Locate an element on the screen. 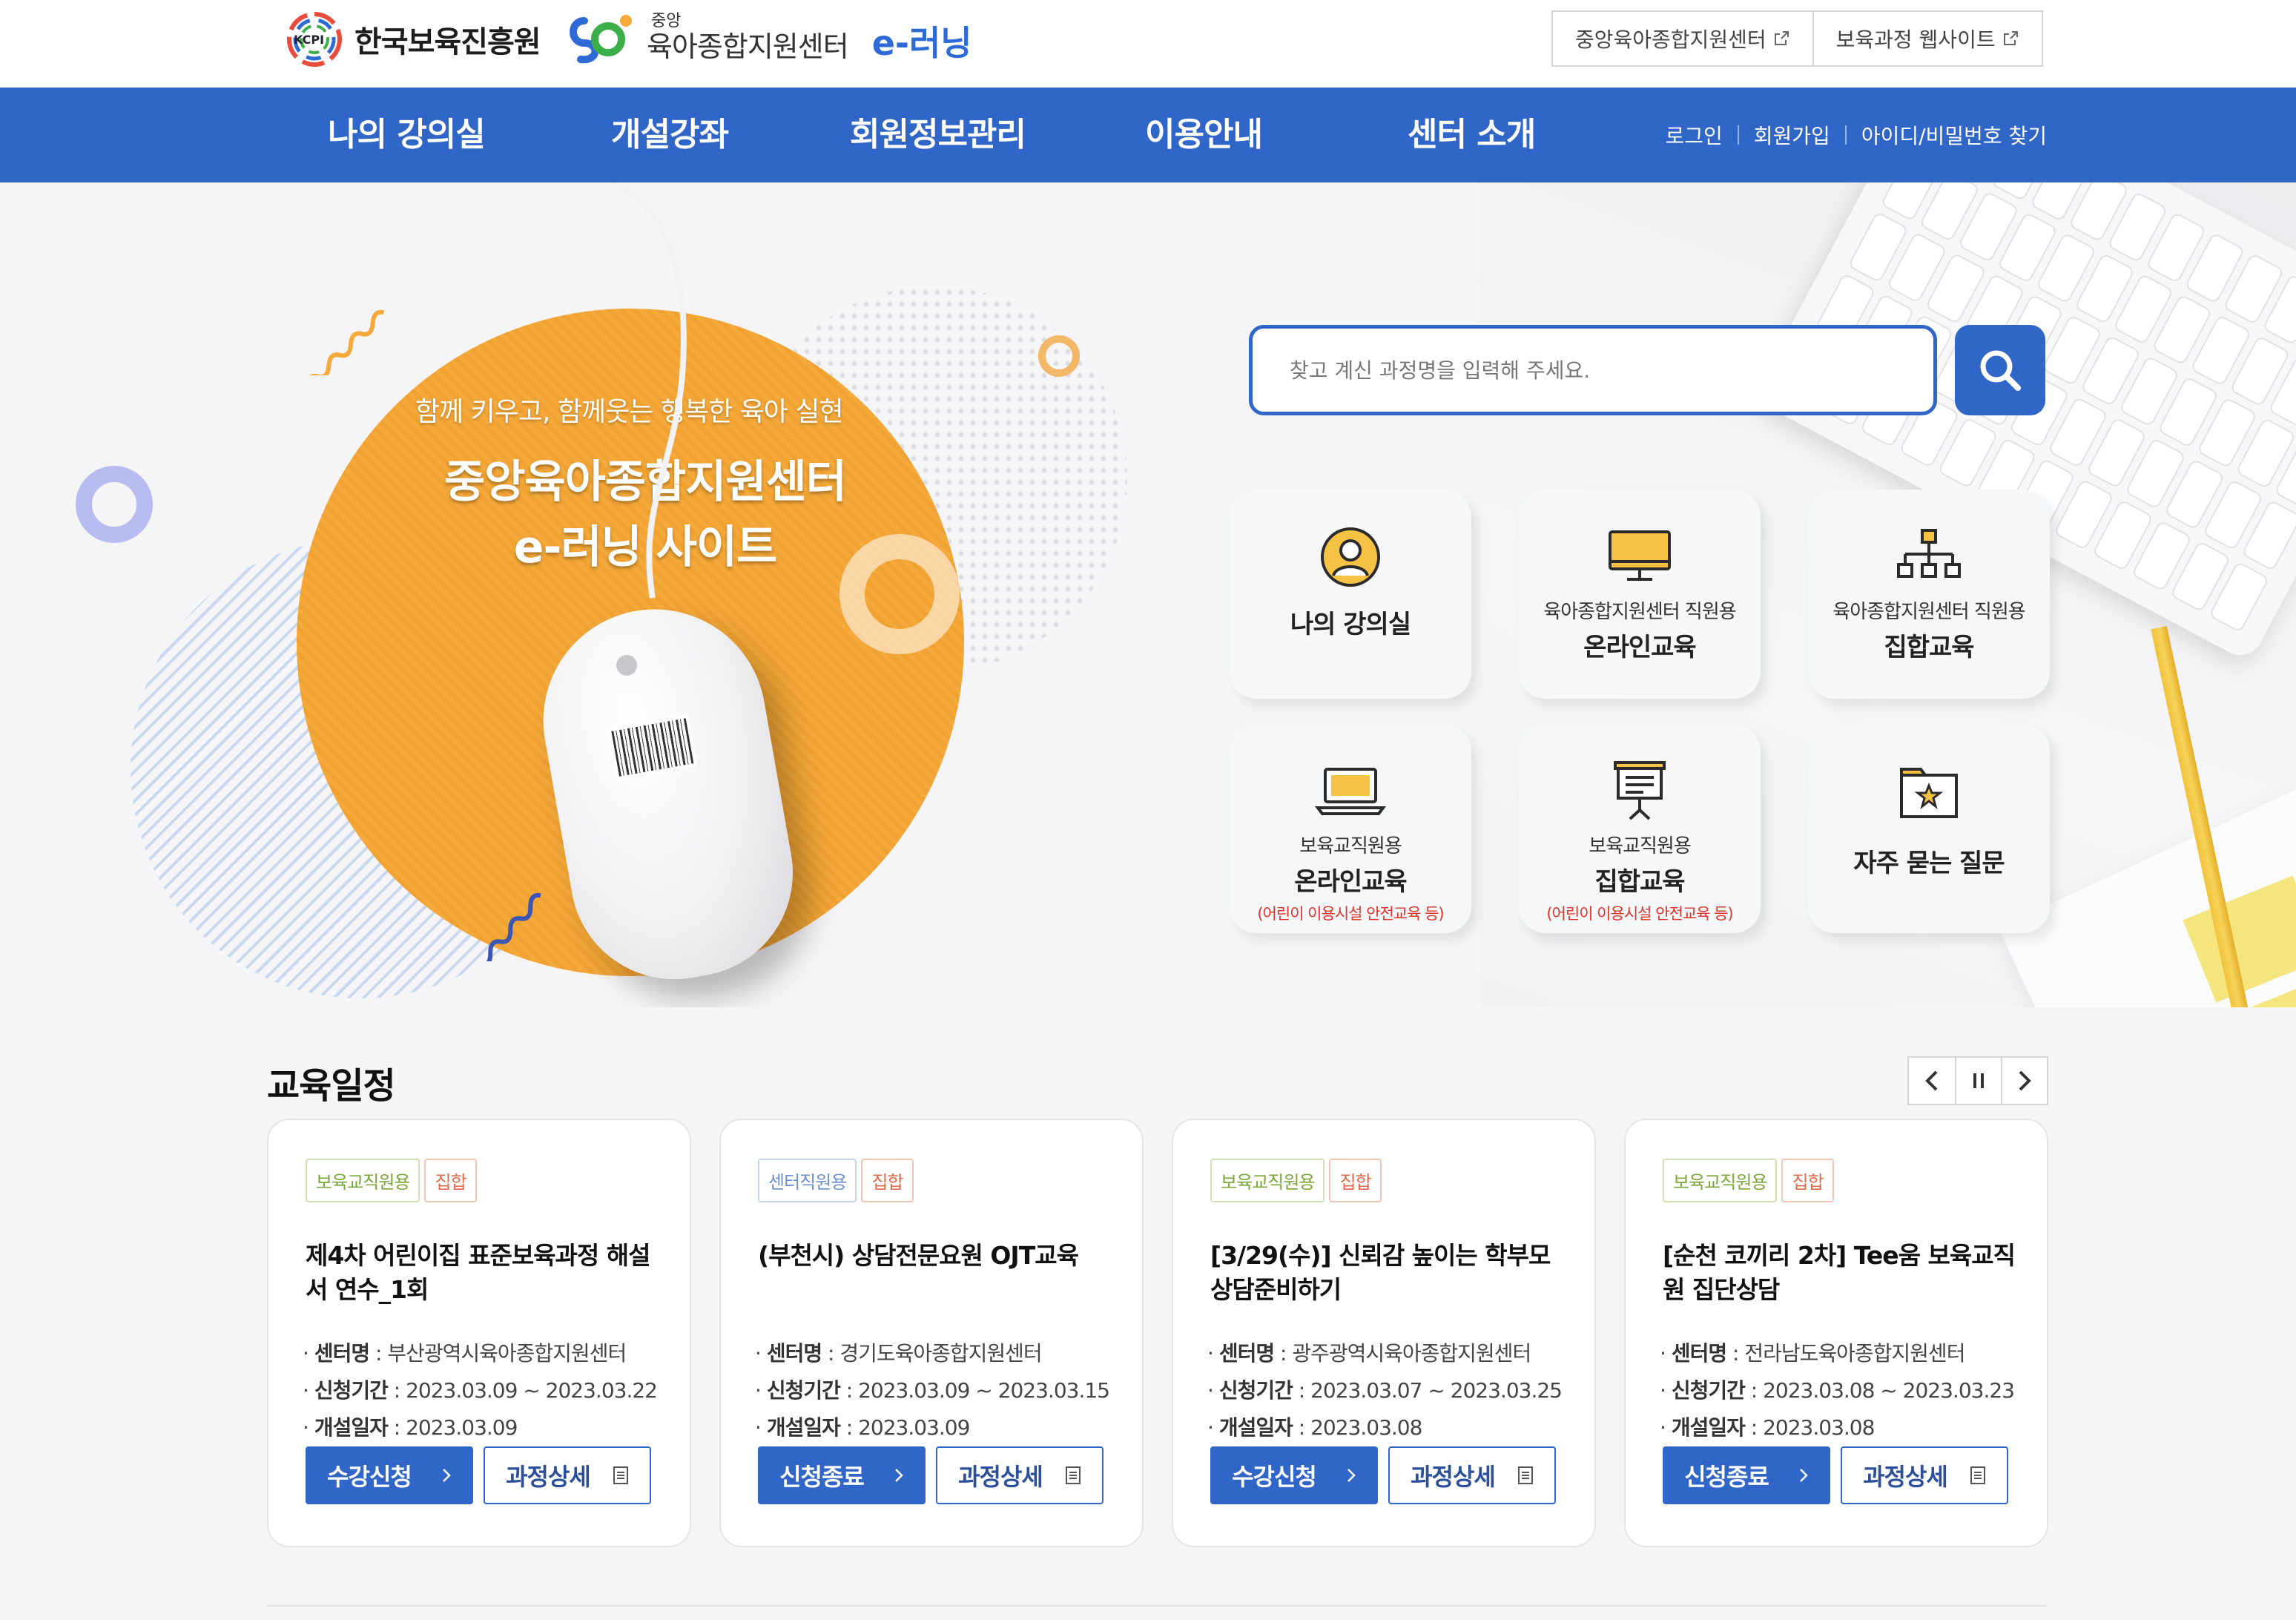  elearning-logo-text: e-러닝 is located at coordinates (921, 43).